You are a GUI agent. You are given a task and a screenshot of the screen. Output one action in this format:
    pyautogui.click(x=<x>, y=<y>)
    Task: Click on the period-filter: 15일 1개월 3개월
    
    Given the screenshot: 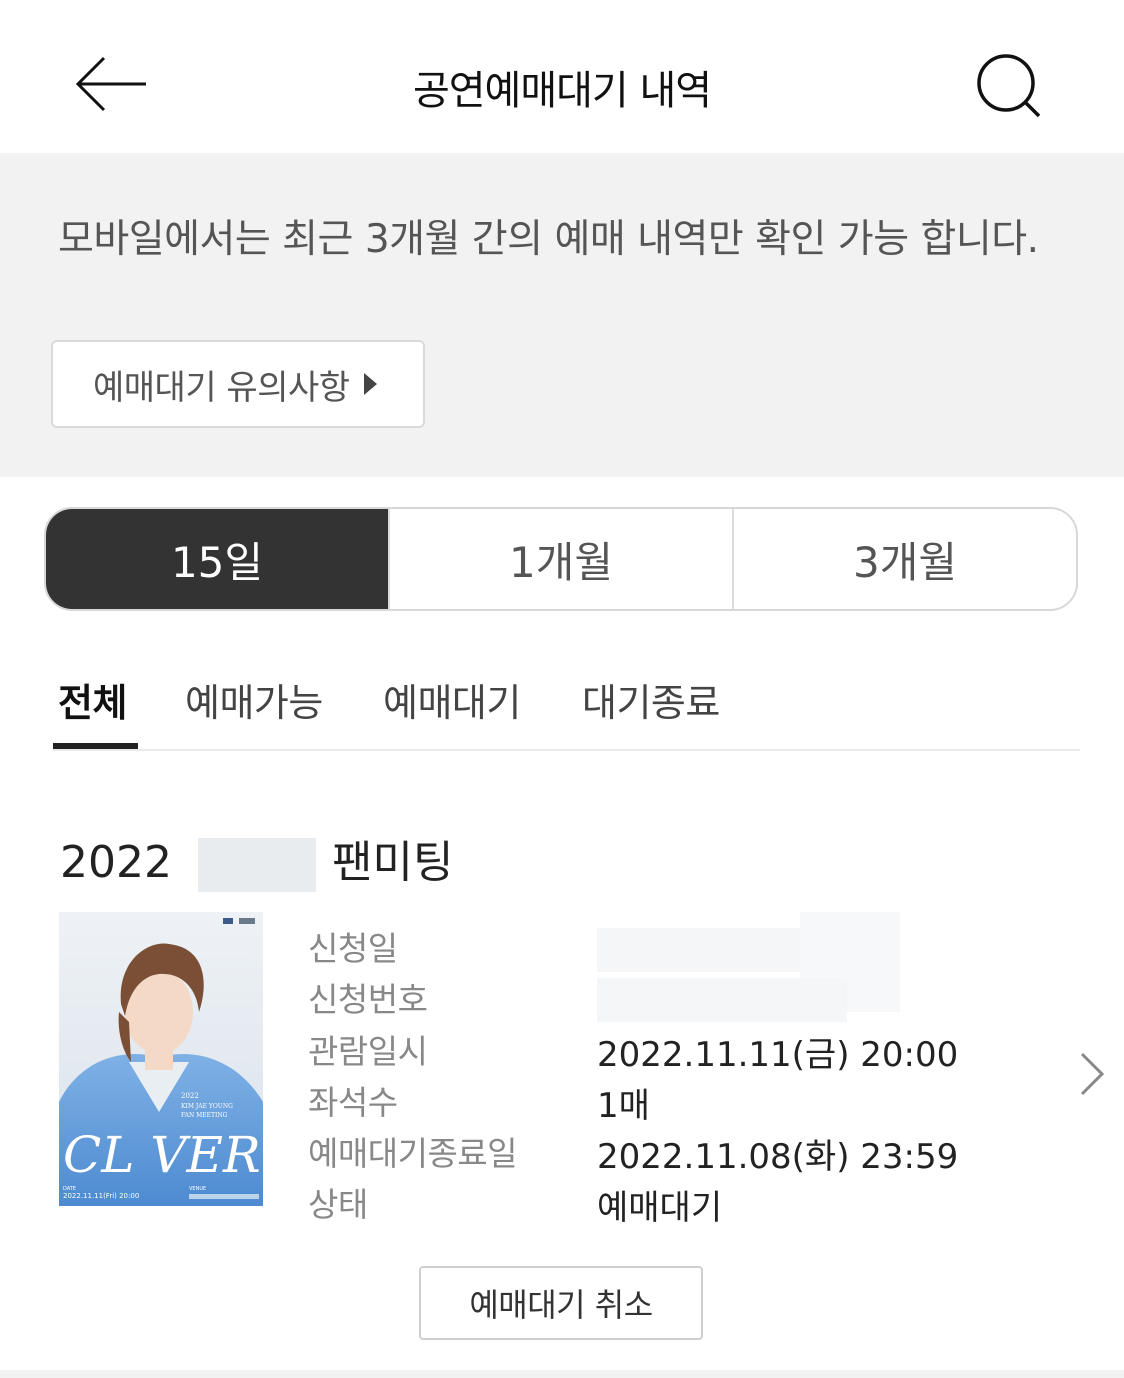 What is the action you would take?
    pyautogui.click(x=561, y=559)
    